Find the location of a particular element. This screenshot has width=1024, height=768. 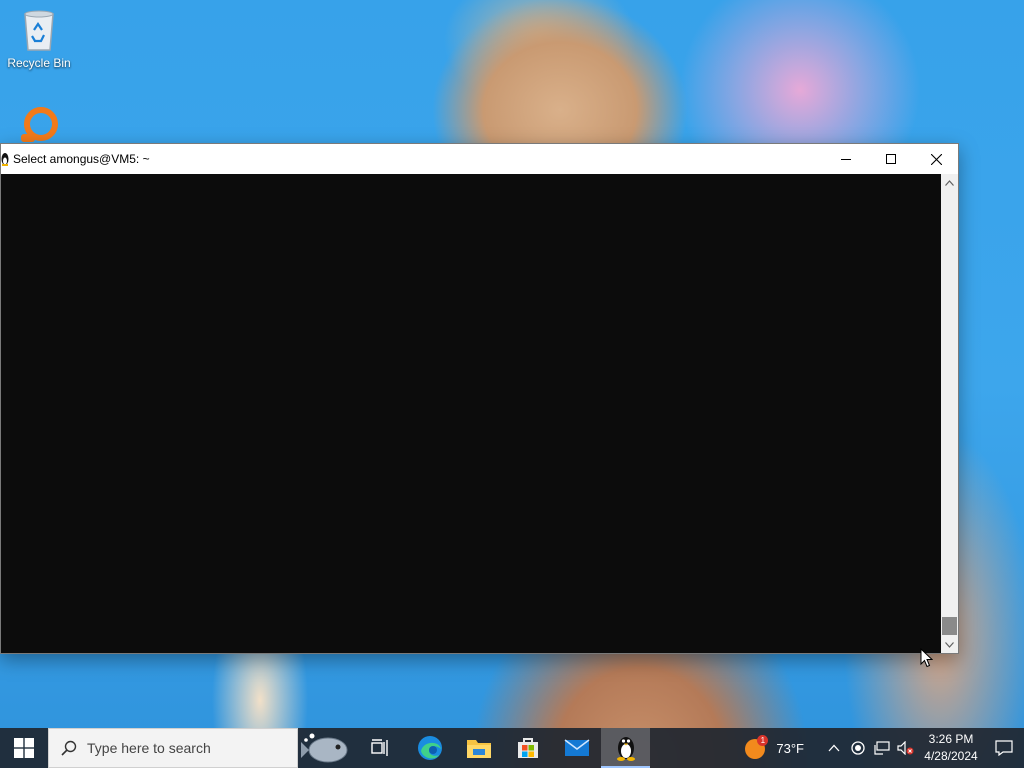

recycle-bin-icon is located at coordinates (39, 30).